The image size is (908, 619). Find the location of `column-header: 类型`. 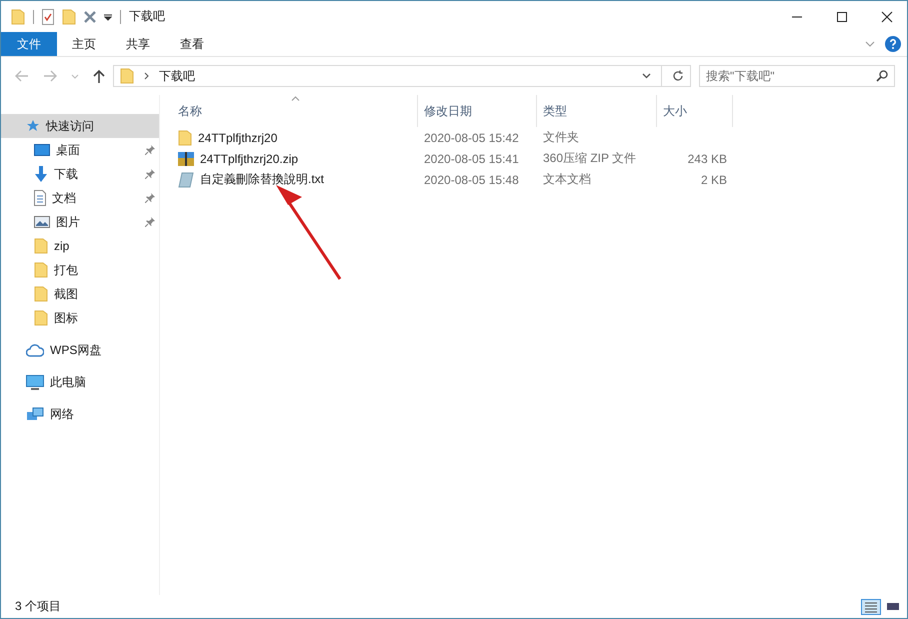

column-header: 类型 is located at coordinates (597, 111).